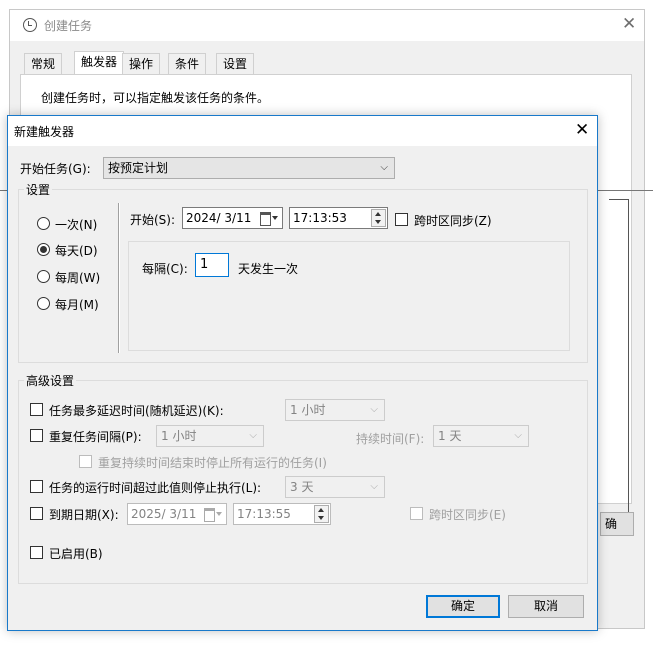 This screenshot has height=646, width=653. Describe the element at coordinates (164, 514) in the screenshot. I see `expire-date-value: 2025/ 3/11` at that location.